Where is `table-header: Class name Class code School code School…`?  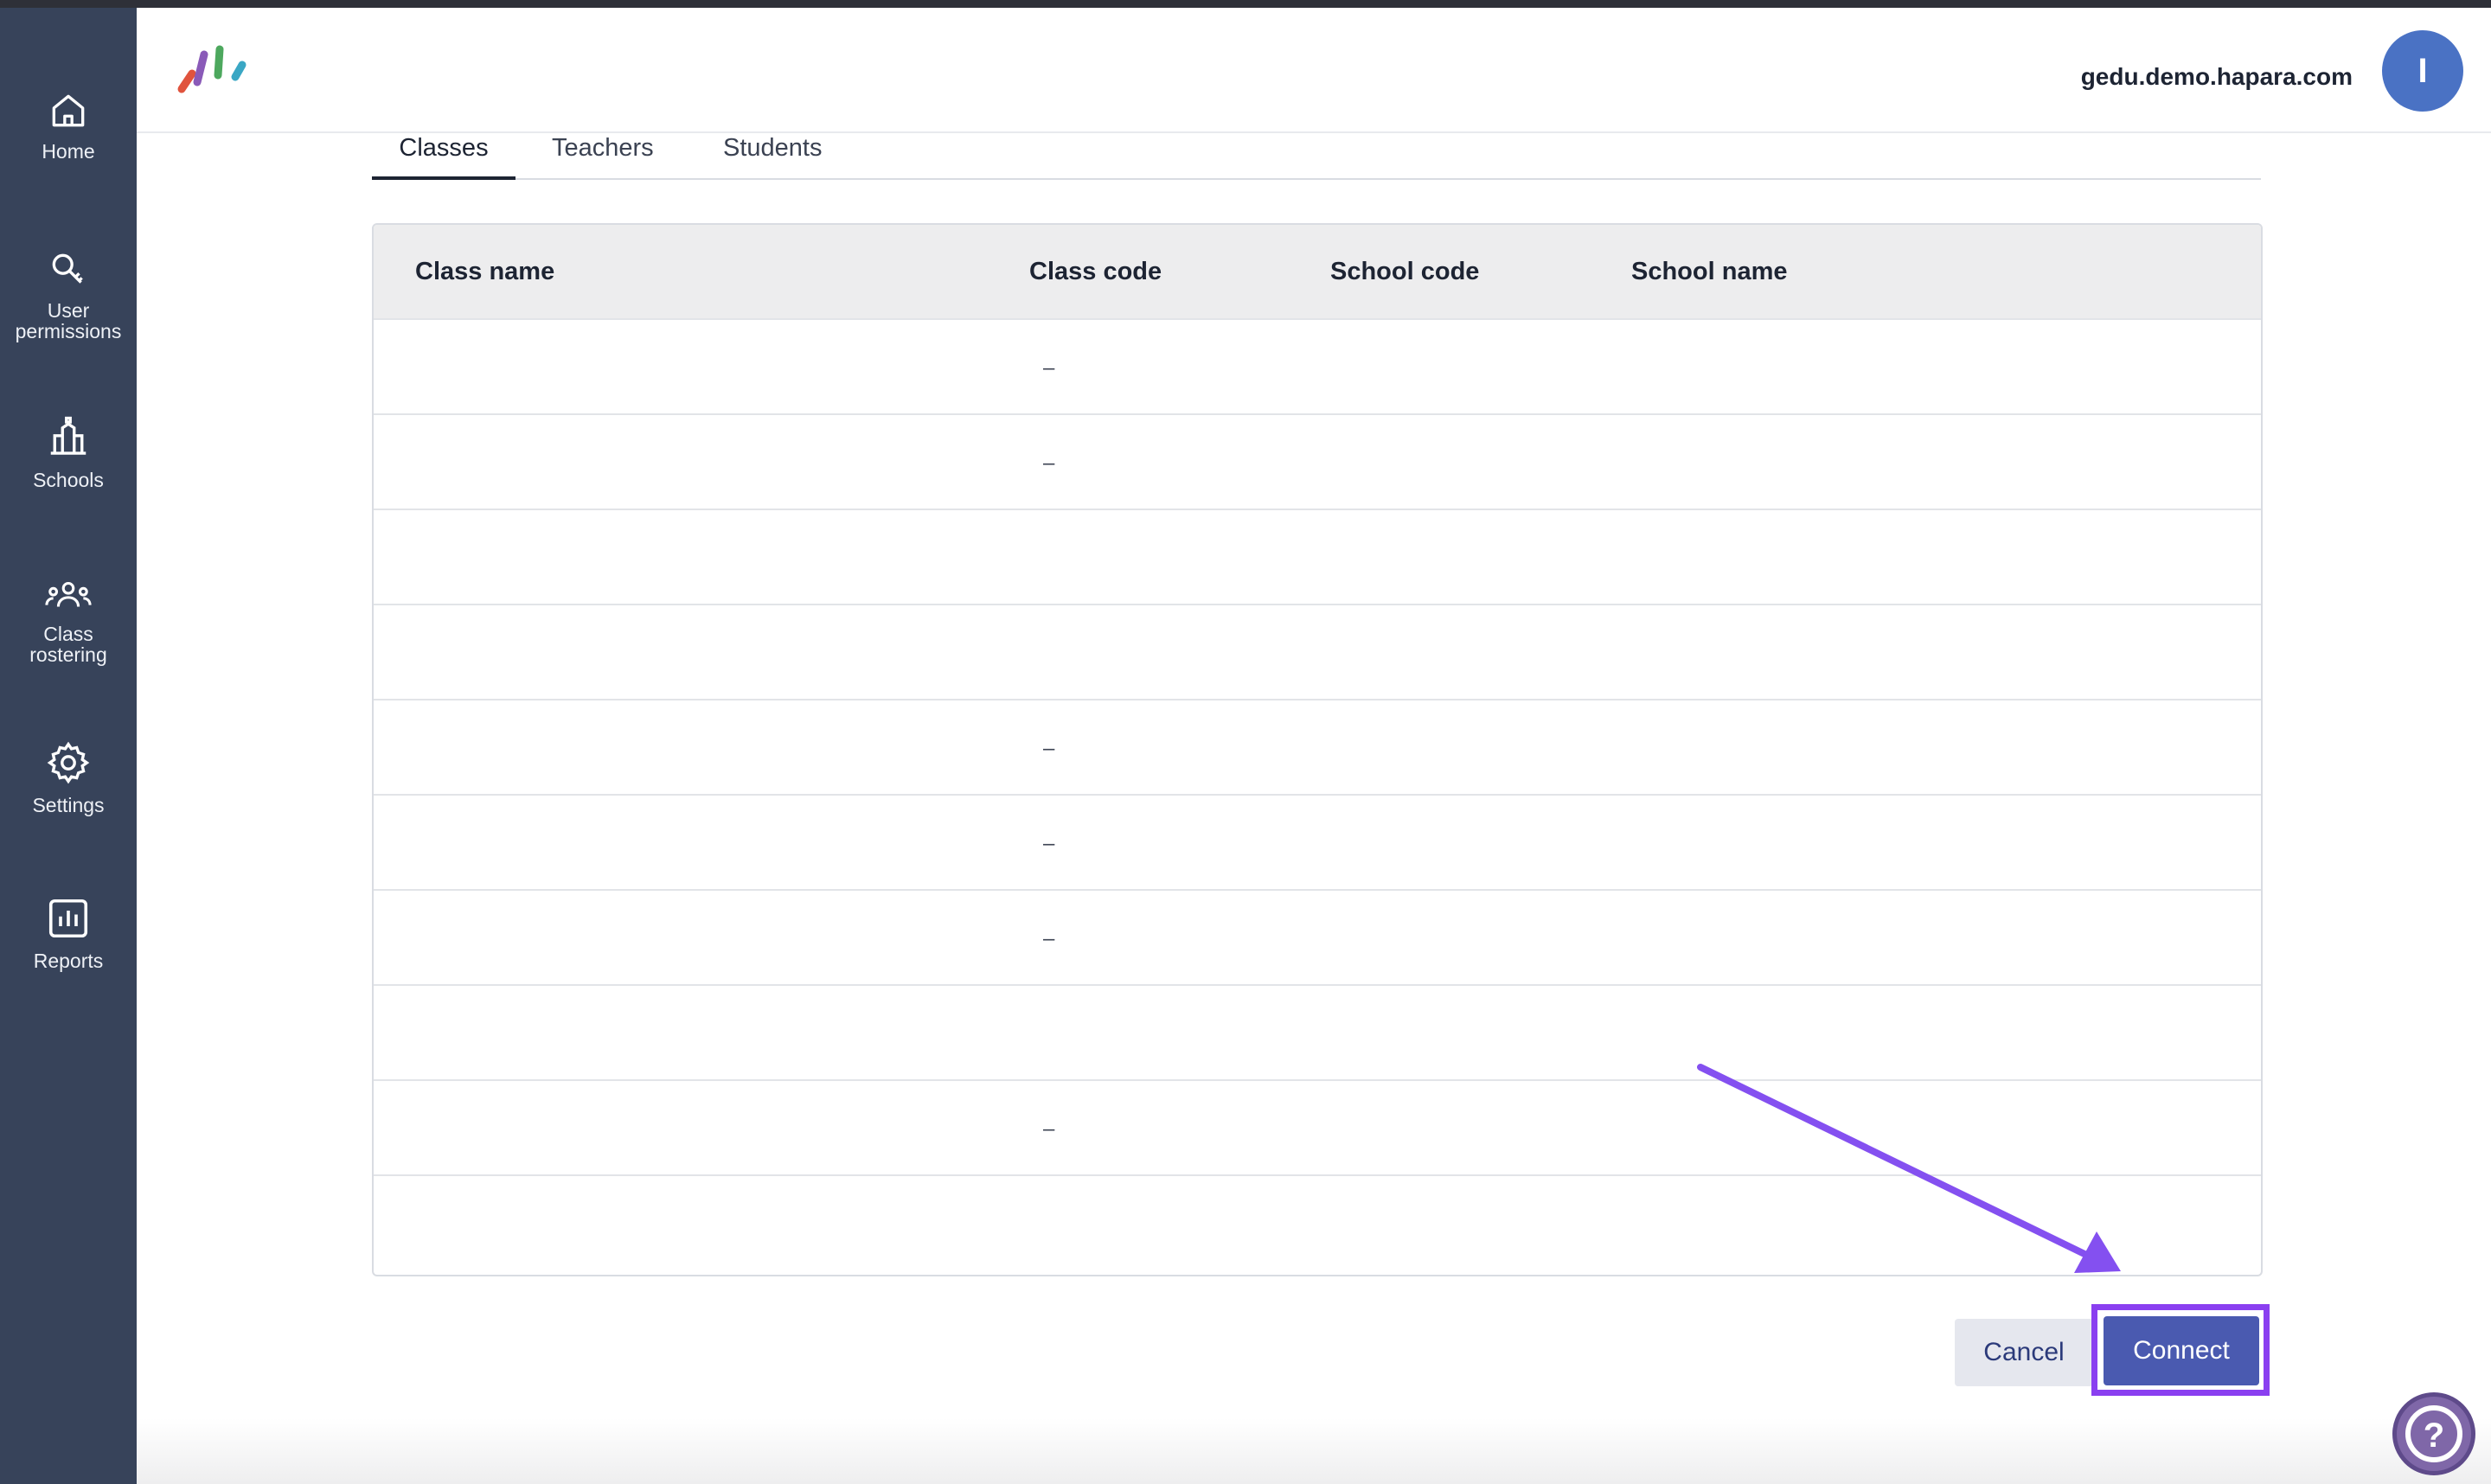
table-header: Class name Class code School code School… is located at coordinates (1318, 271).